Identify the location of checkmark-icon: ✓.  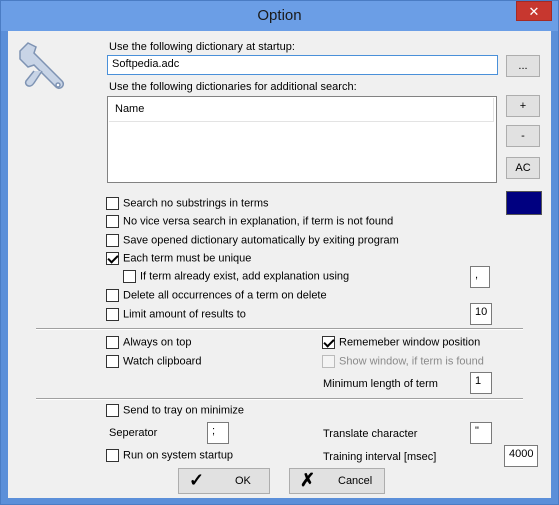
(197, 480).